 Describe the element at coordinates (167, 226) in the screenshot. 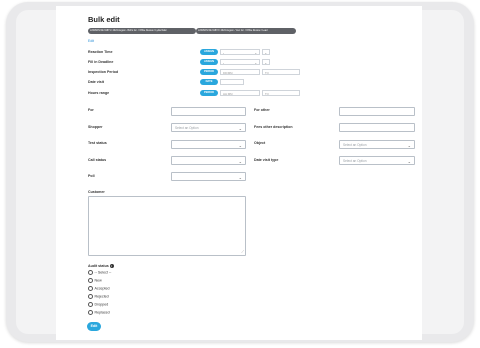

I see `customer-textarea: ⟋` at that location.